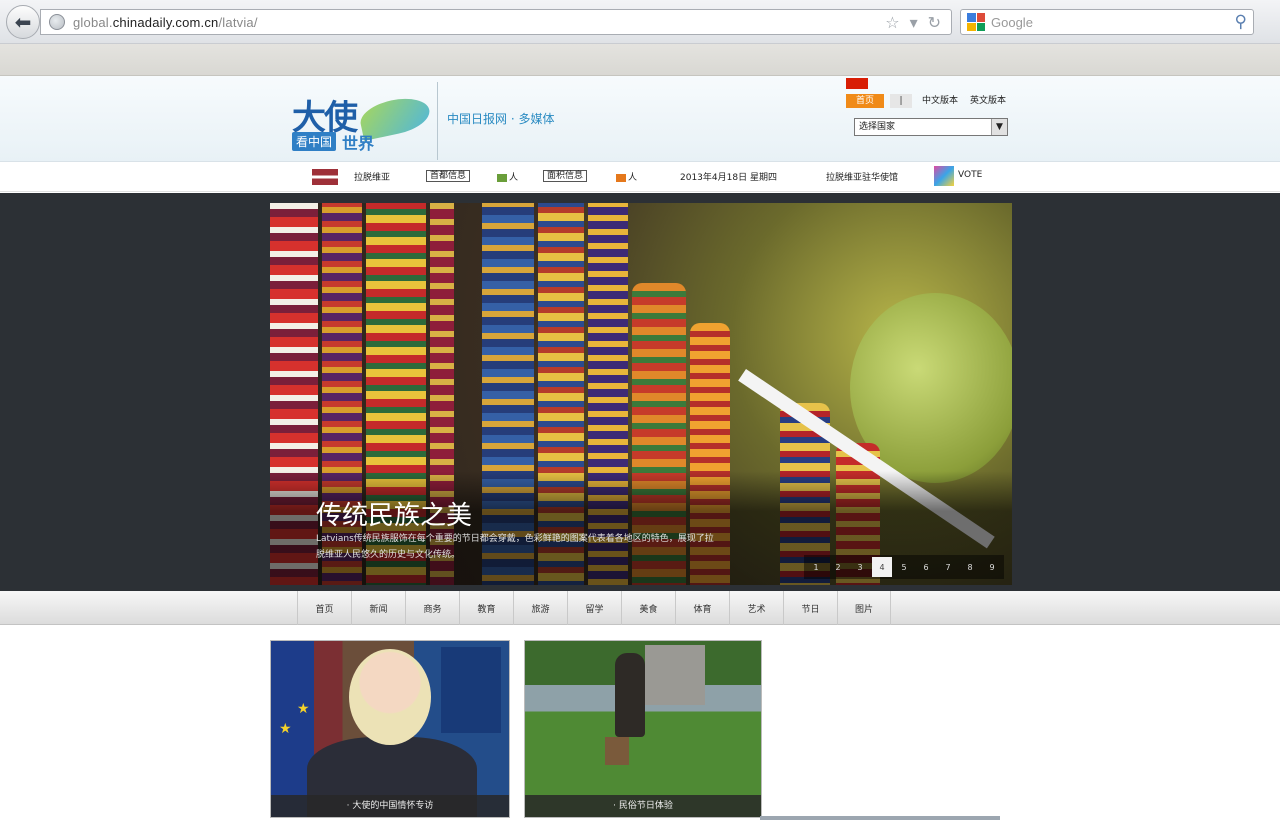 The width and height of the screenshot is (1280, 820). What do you see at coordinates (471, 690) in the screenshot?
I see `nato-flag-icon` at bounding box center [471, 690].